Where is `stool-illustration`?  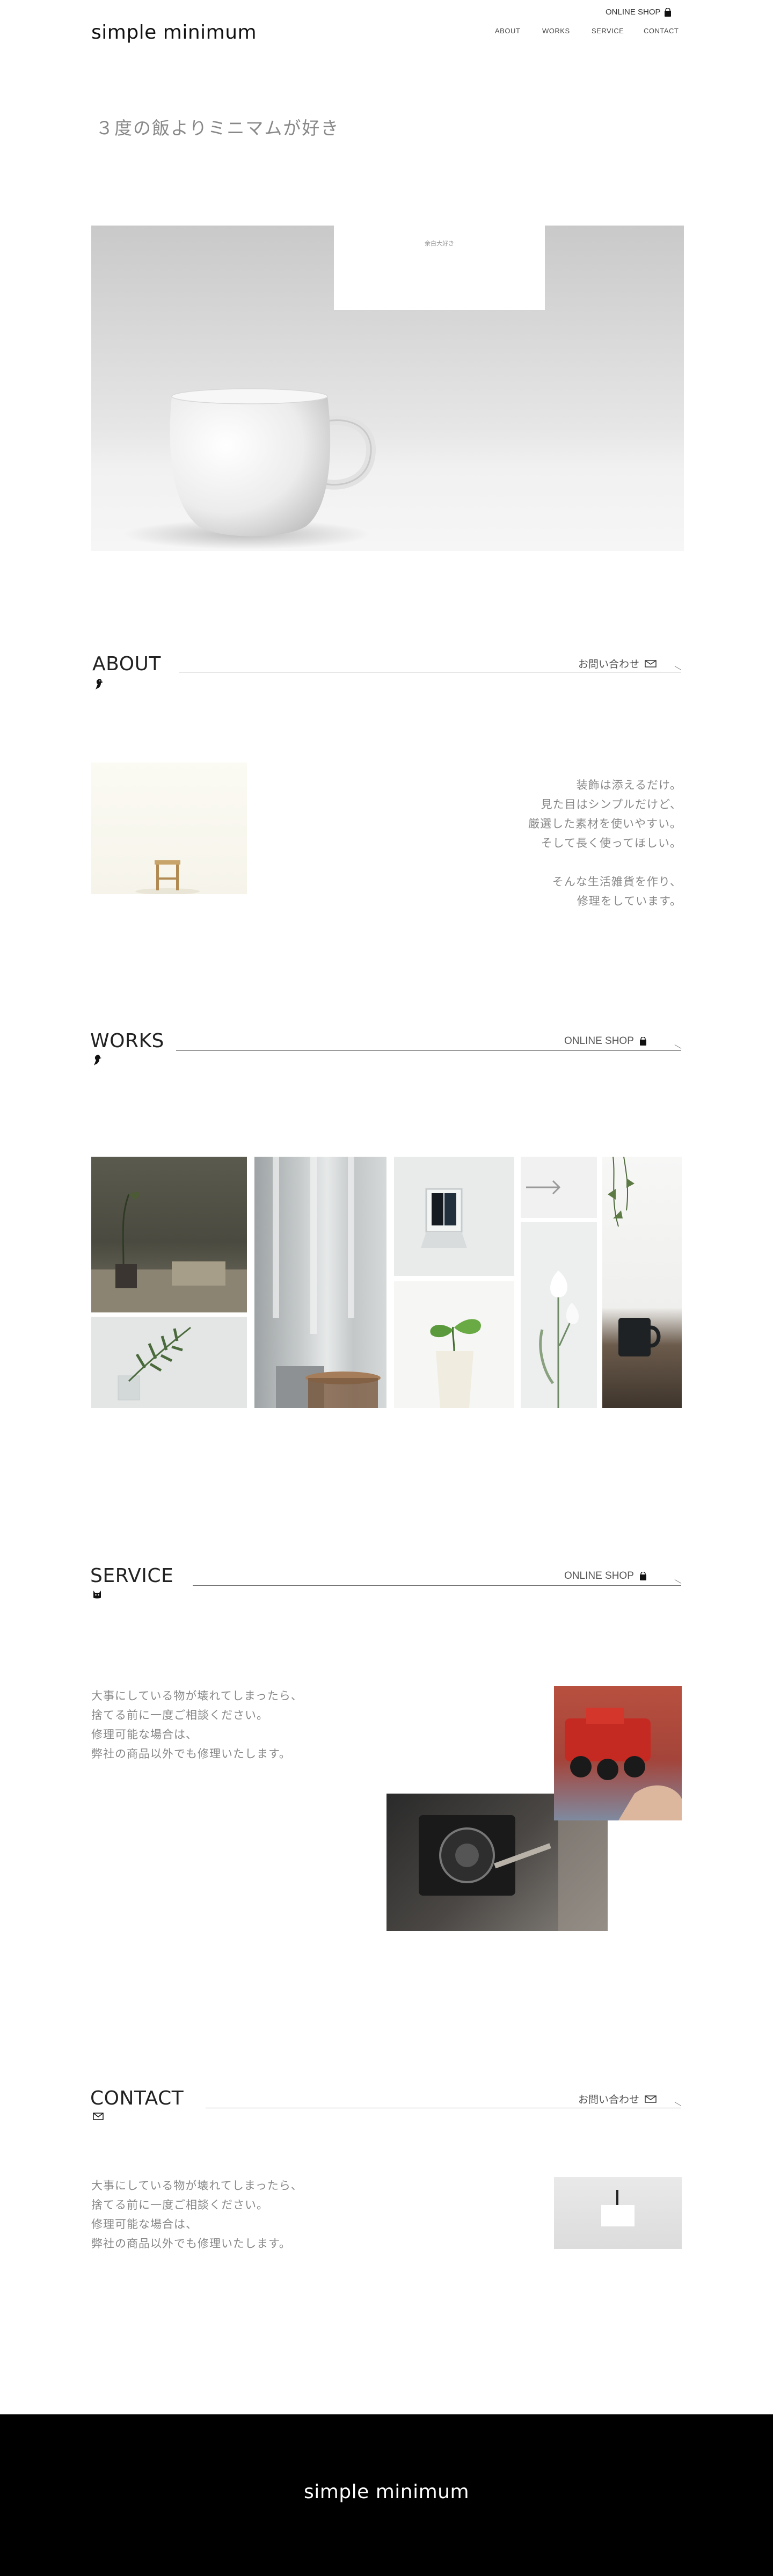
stool-illustration is located at coordinates (167, 877).